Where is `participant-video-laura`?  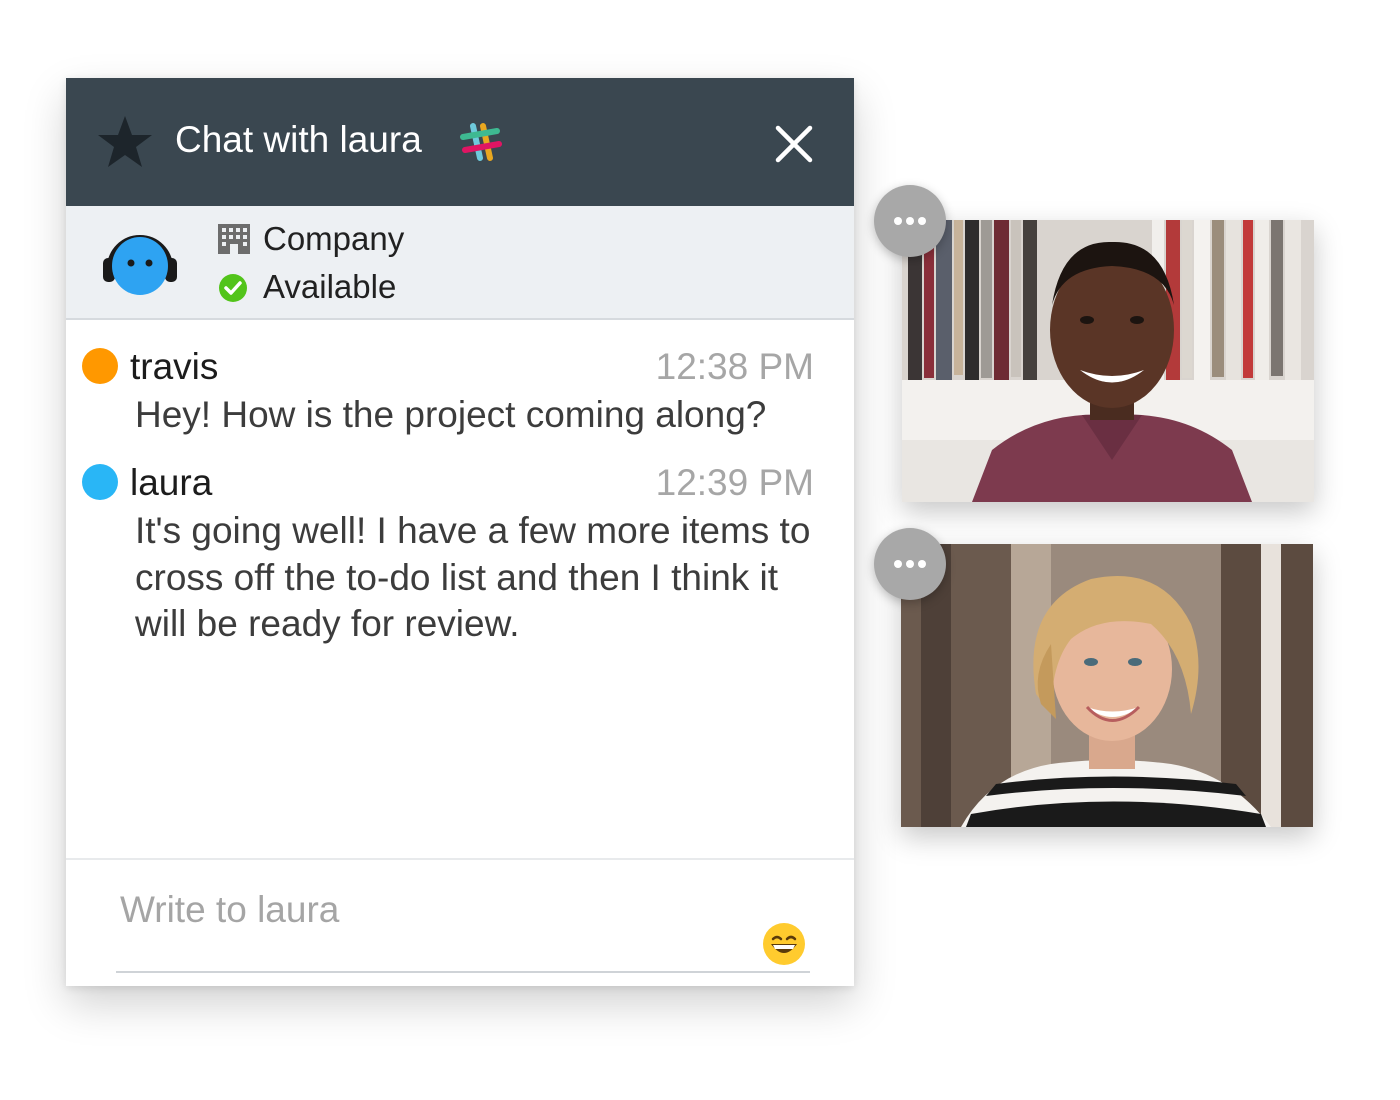
participant-video-laura is located at coordinates (1107, 685).